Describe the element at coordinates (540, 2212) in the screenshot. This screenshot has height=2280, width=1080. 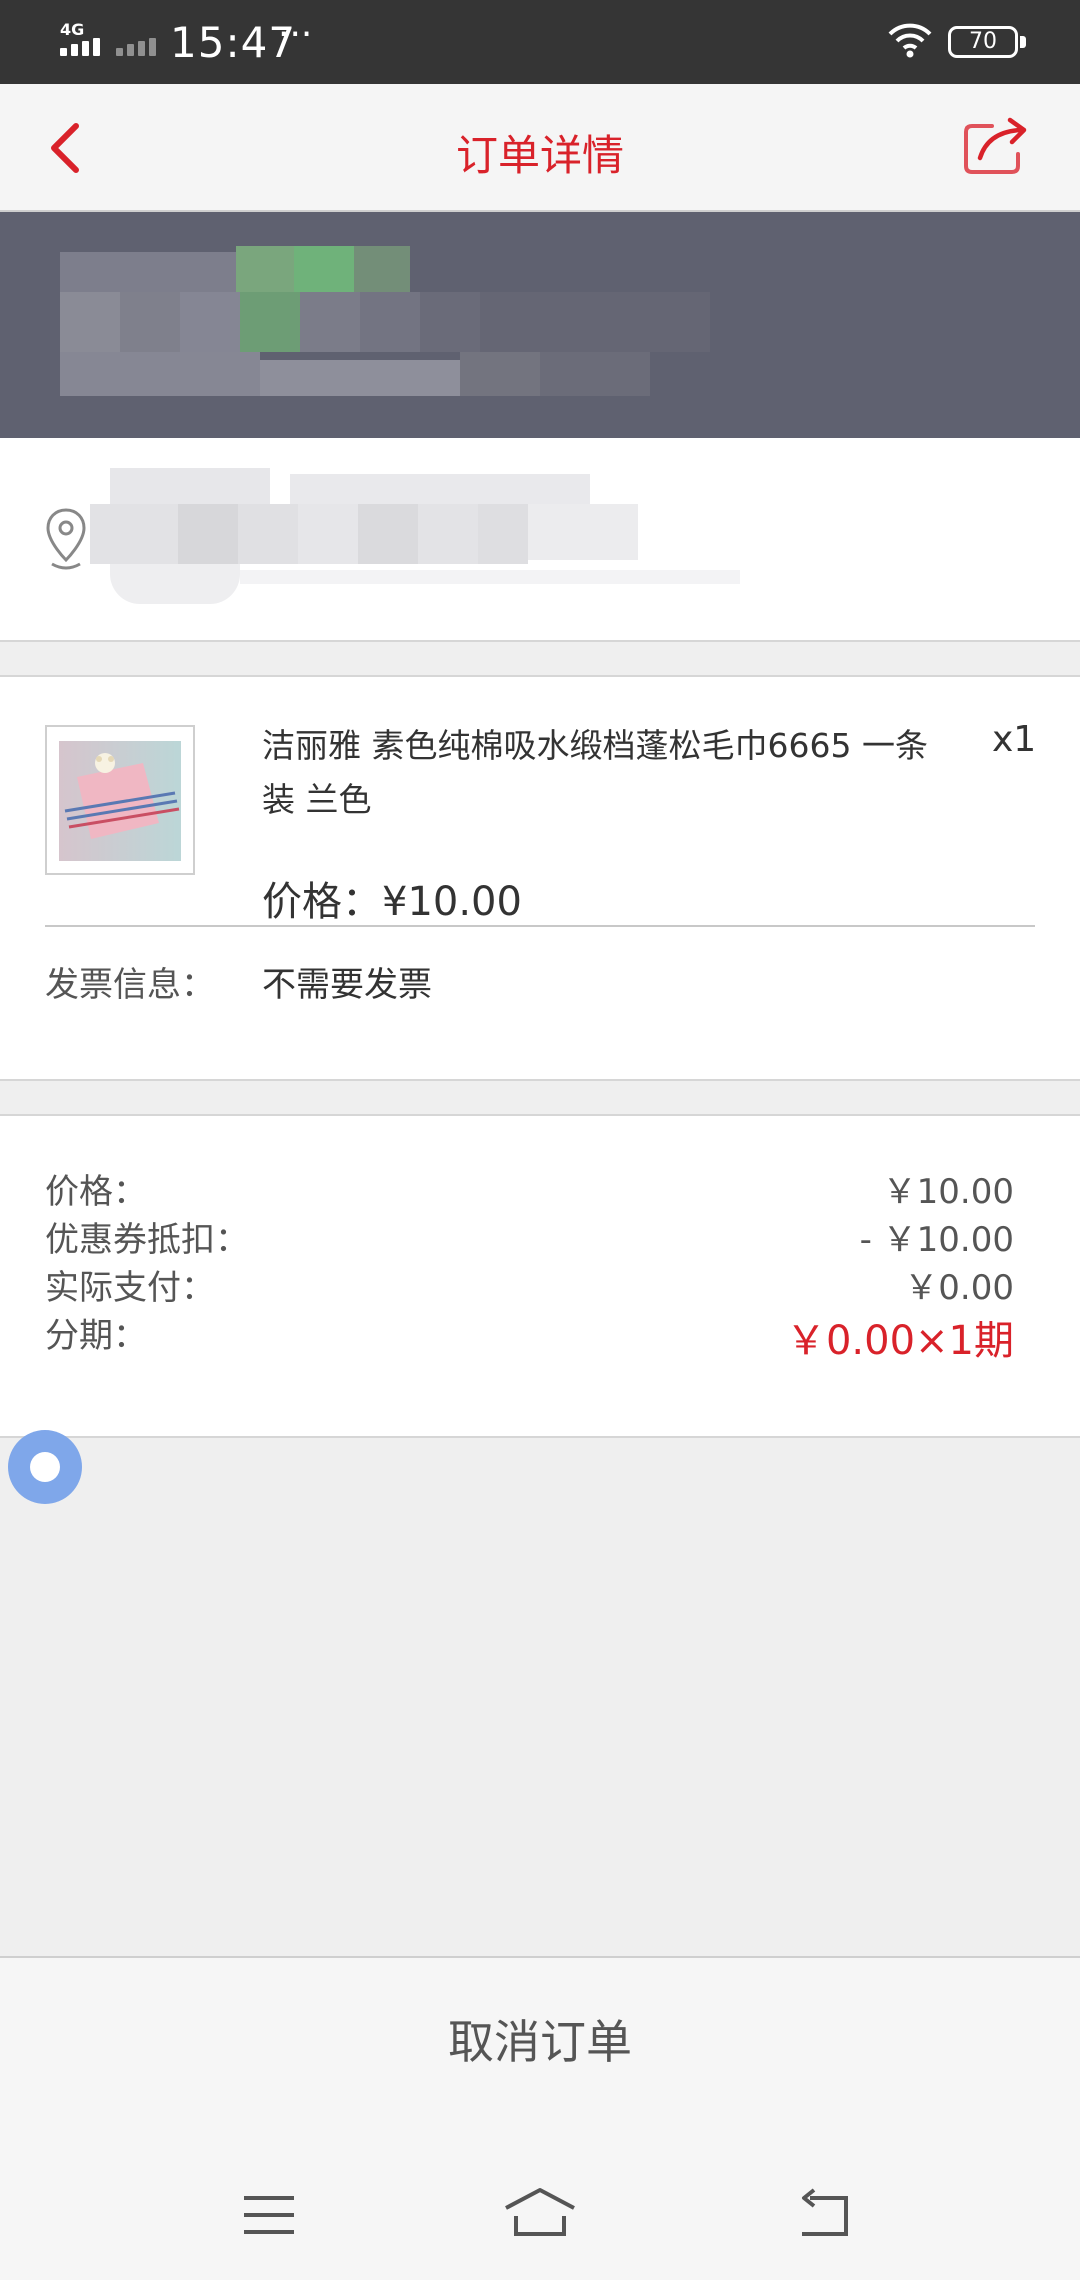
I see `home-icon` at that location.